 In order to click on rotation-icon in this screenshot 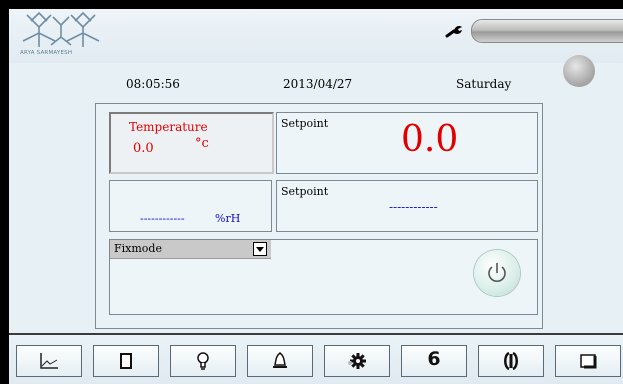, I will do `click(511, 361)`.